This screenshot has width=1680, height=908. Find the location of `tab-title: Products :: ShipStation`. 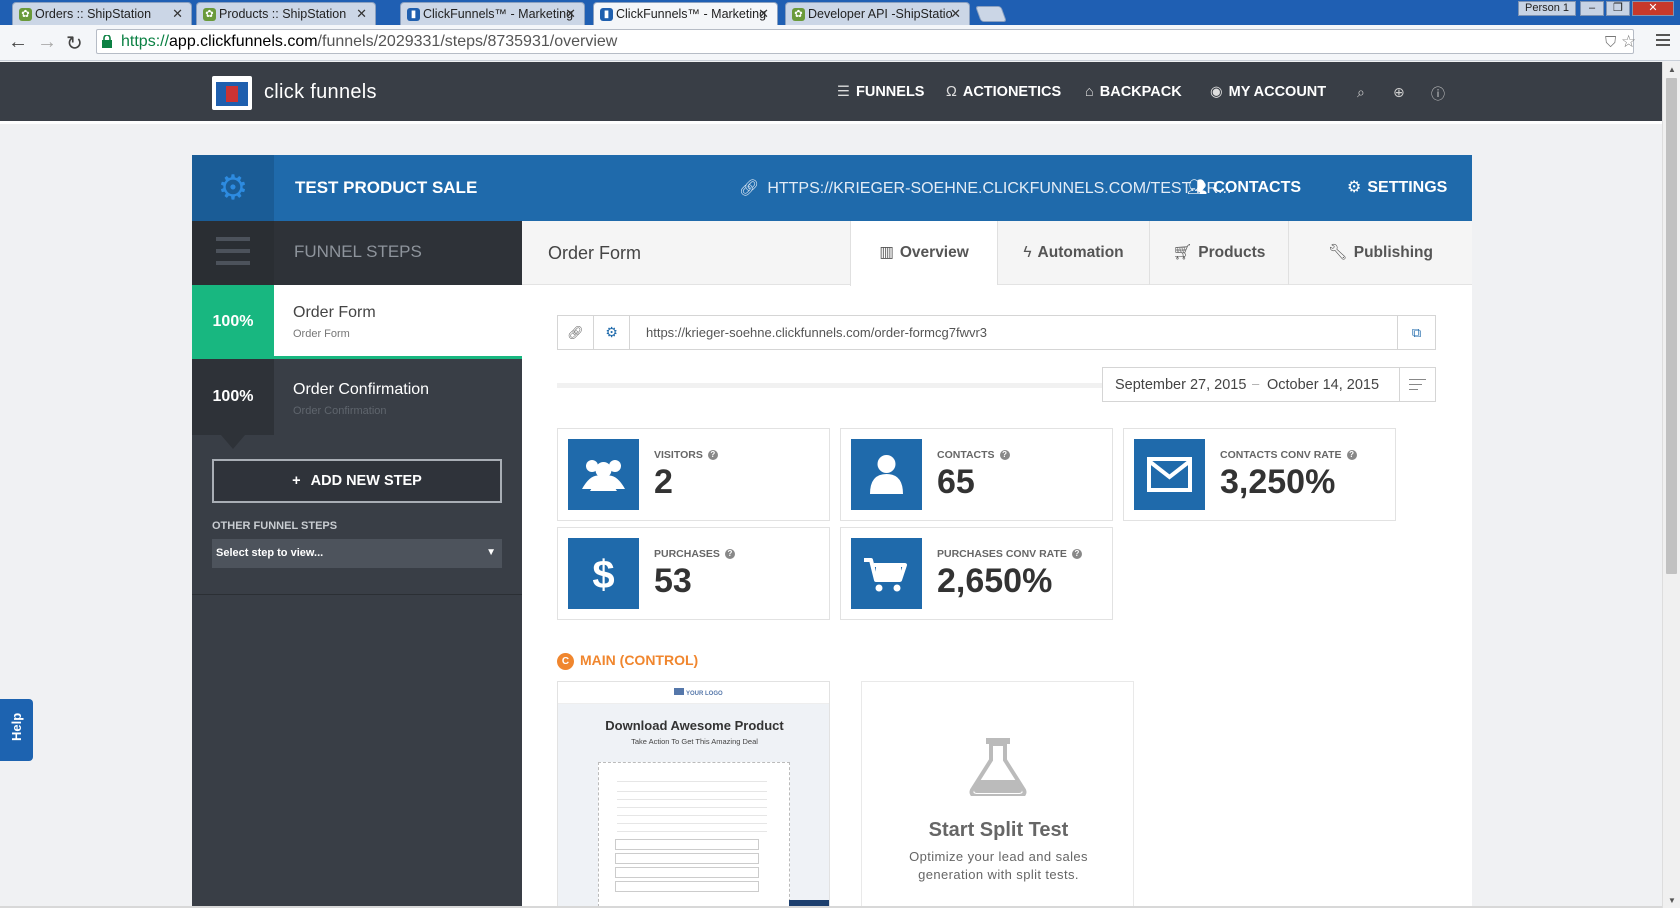

tab-title: Products :: ShipStation is located at coordinates (283, 14).